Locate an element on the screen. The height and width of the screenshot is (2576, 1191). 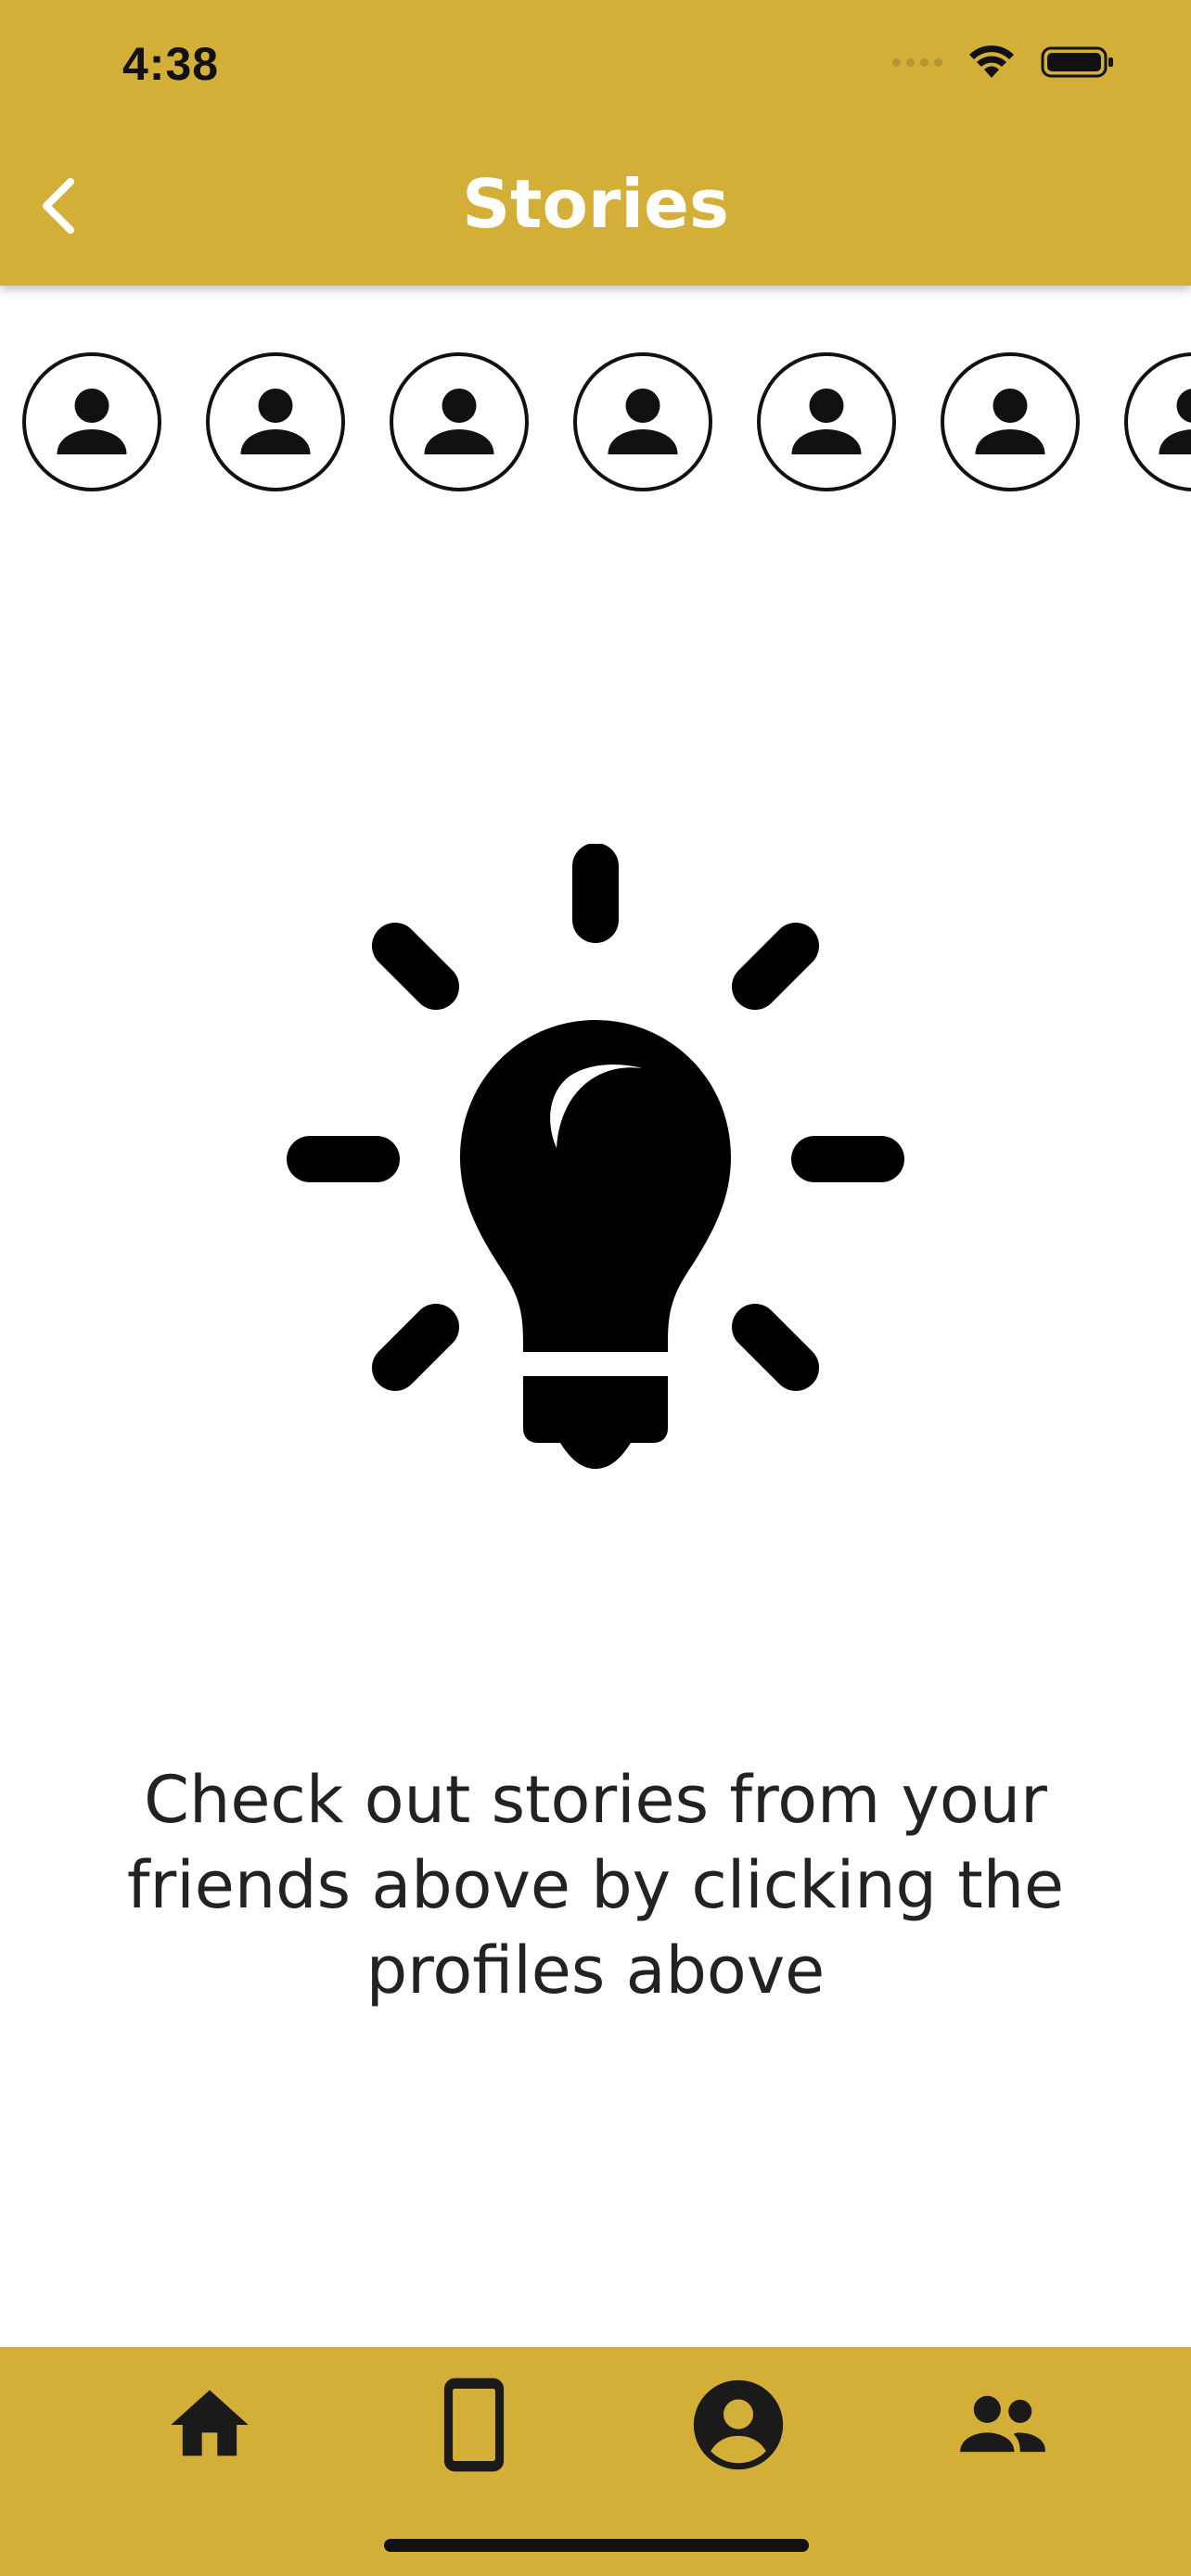
home-icon is located at coordinates (210, 2423).